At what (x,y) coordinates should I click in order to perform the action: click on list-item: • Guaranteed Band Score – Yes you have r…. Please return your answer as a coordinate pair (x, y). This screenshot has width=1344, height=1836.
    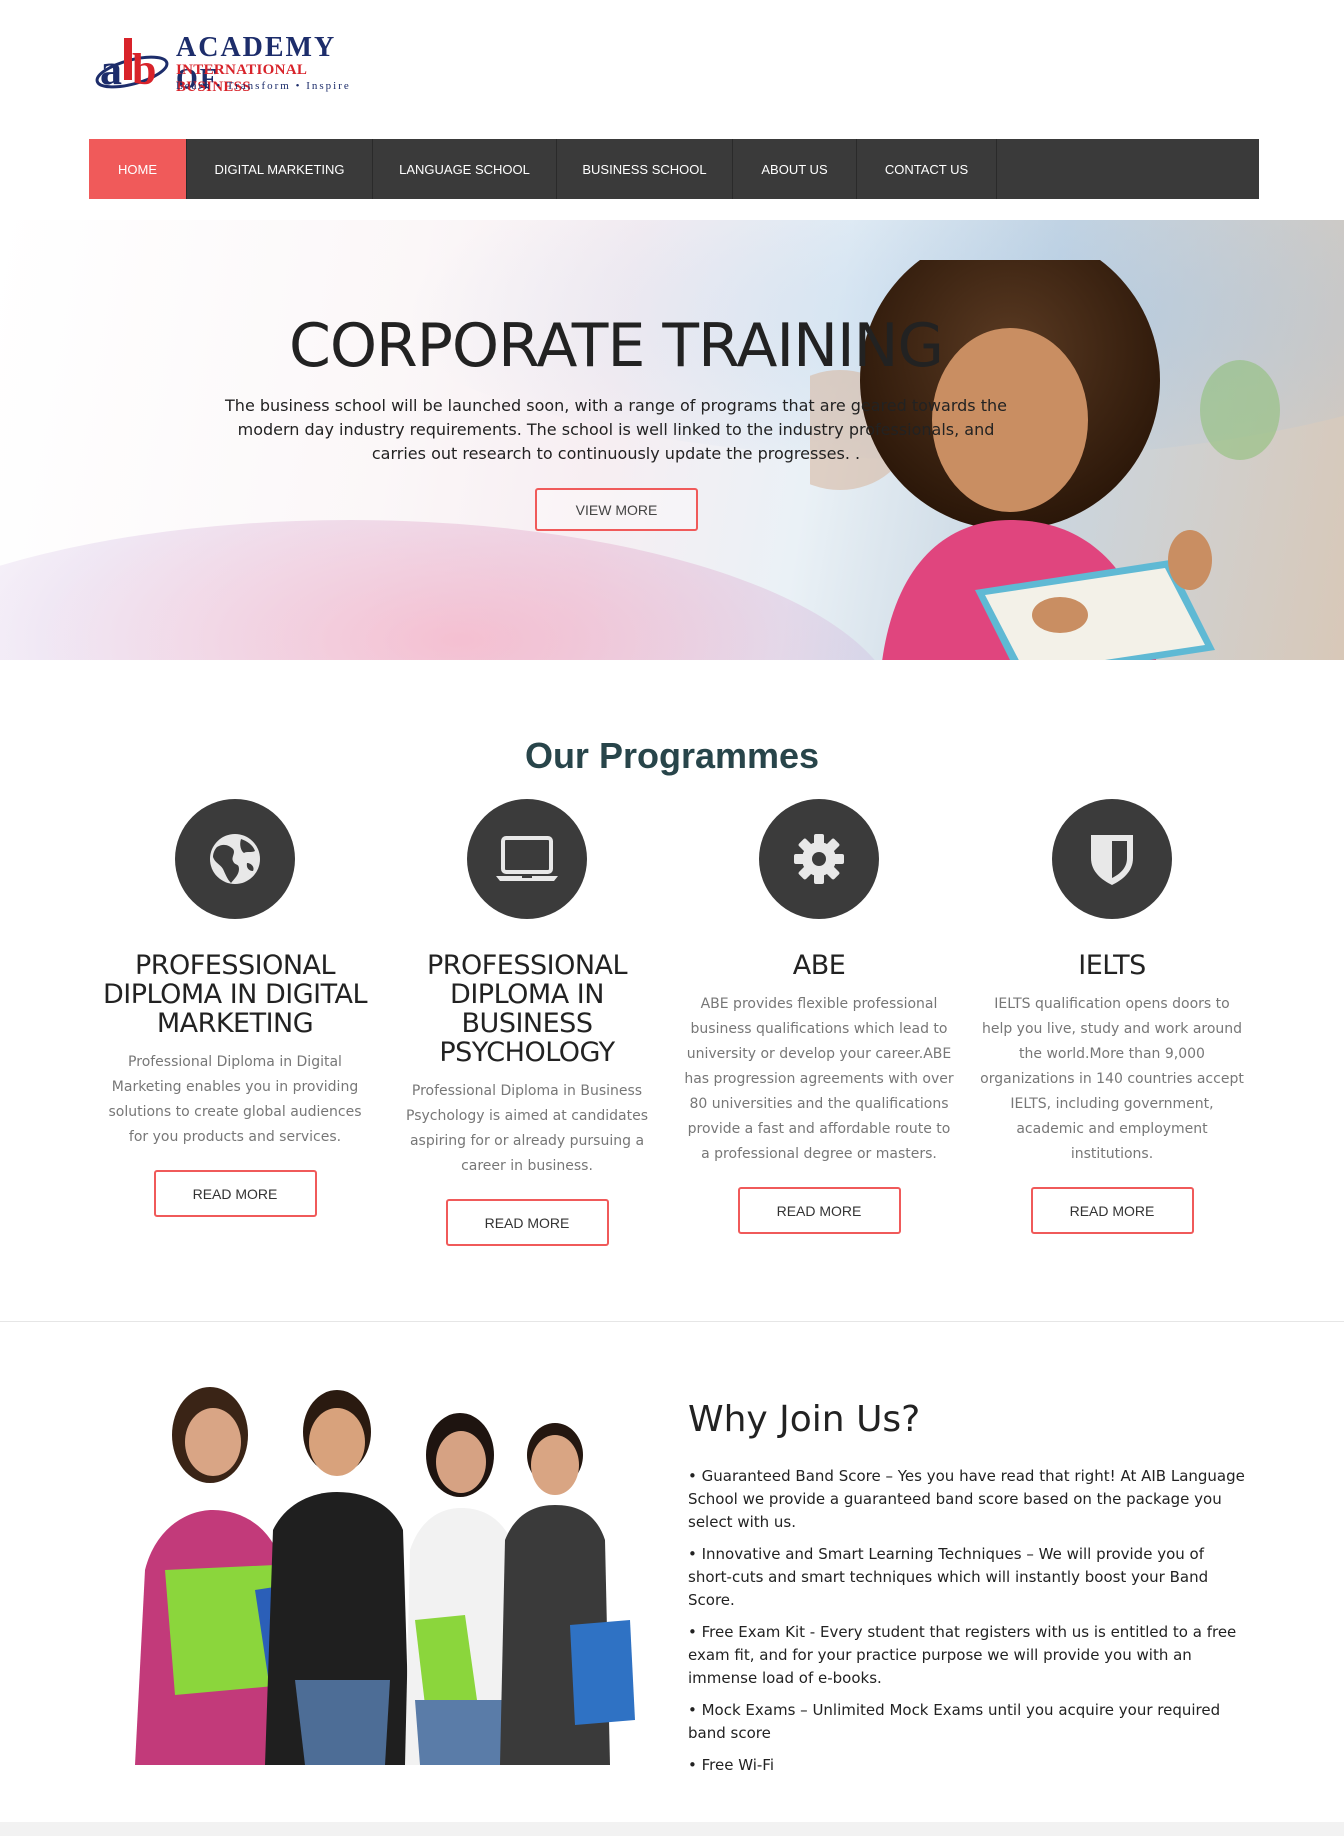
    Looking at the image, I should click on (966, 1499).